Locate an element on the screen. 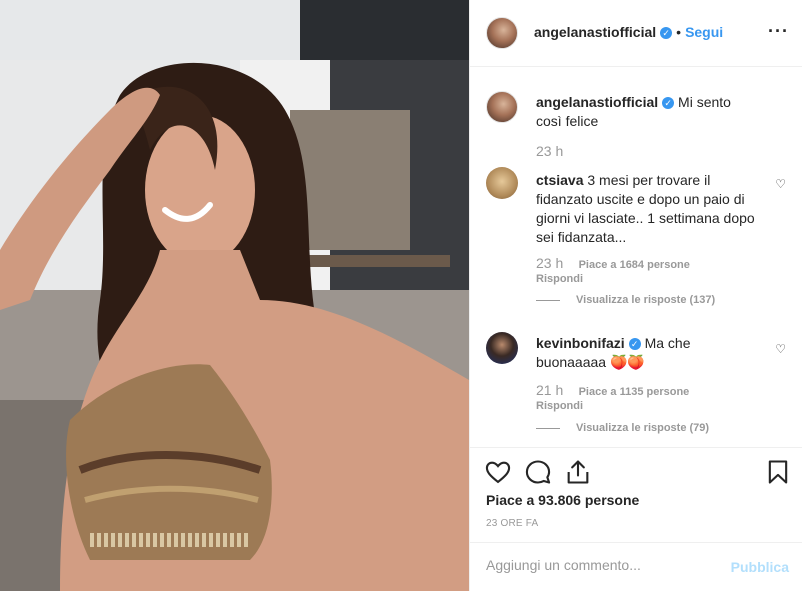 The width and height of the screenshot is (802, 591). comment-text-block: kevinbonifazi ✓ Ma che buonaaaaa 🍑🍑 is located at coordinates (646, 353).